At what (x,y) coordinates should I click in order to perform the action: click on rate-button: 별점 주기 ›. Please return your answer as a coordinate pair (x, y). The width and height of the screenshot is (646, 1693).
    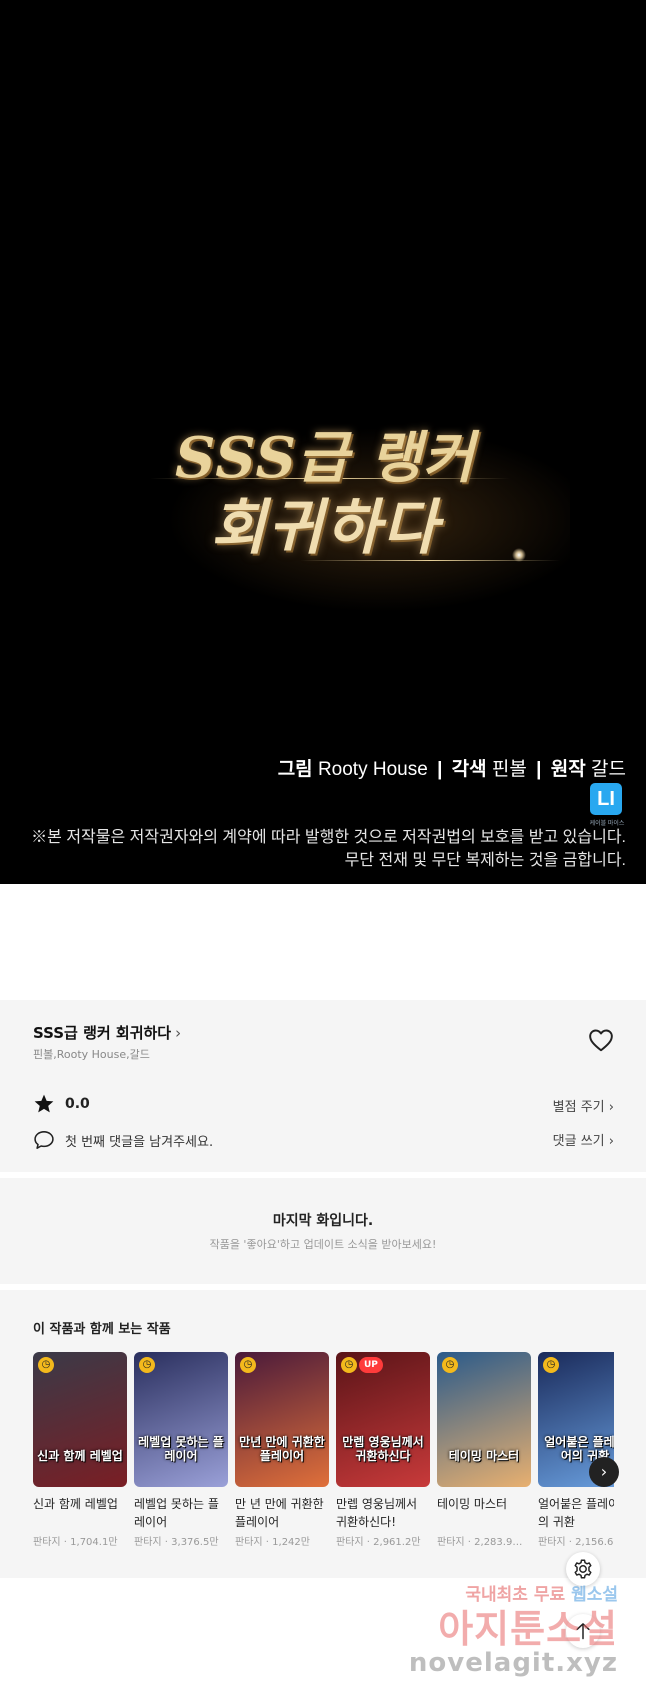
    Looking at the image, I should click on (583, 1105).